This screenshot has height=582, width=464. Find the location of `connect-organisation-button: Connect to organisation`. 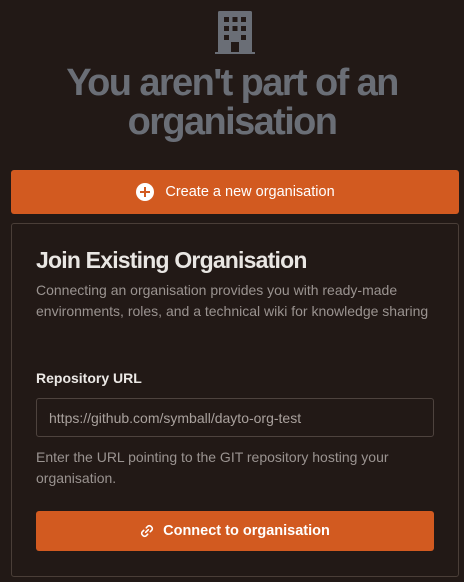

connect-organisation-button: Connect to organisation is located at coordinates (235, 531).